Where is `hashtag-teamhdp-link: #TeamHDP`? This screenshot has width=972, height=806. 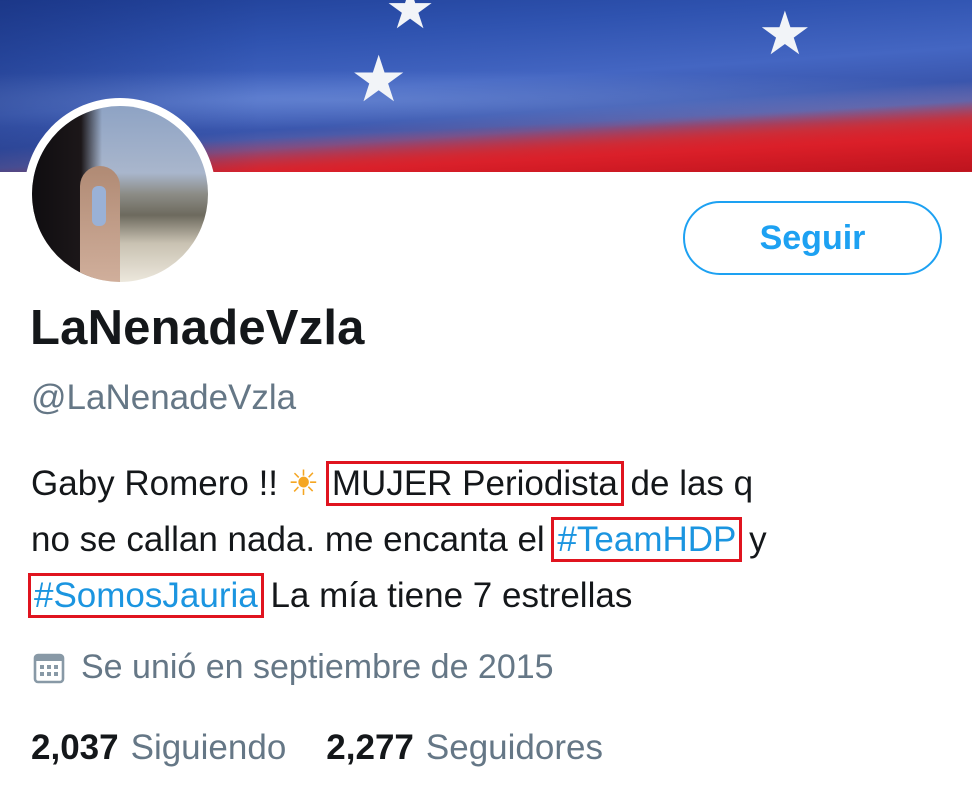
hashtag-teamhdp-link: #TeamHDP is located at coordinates (647, 539).